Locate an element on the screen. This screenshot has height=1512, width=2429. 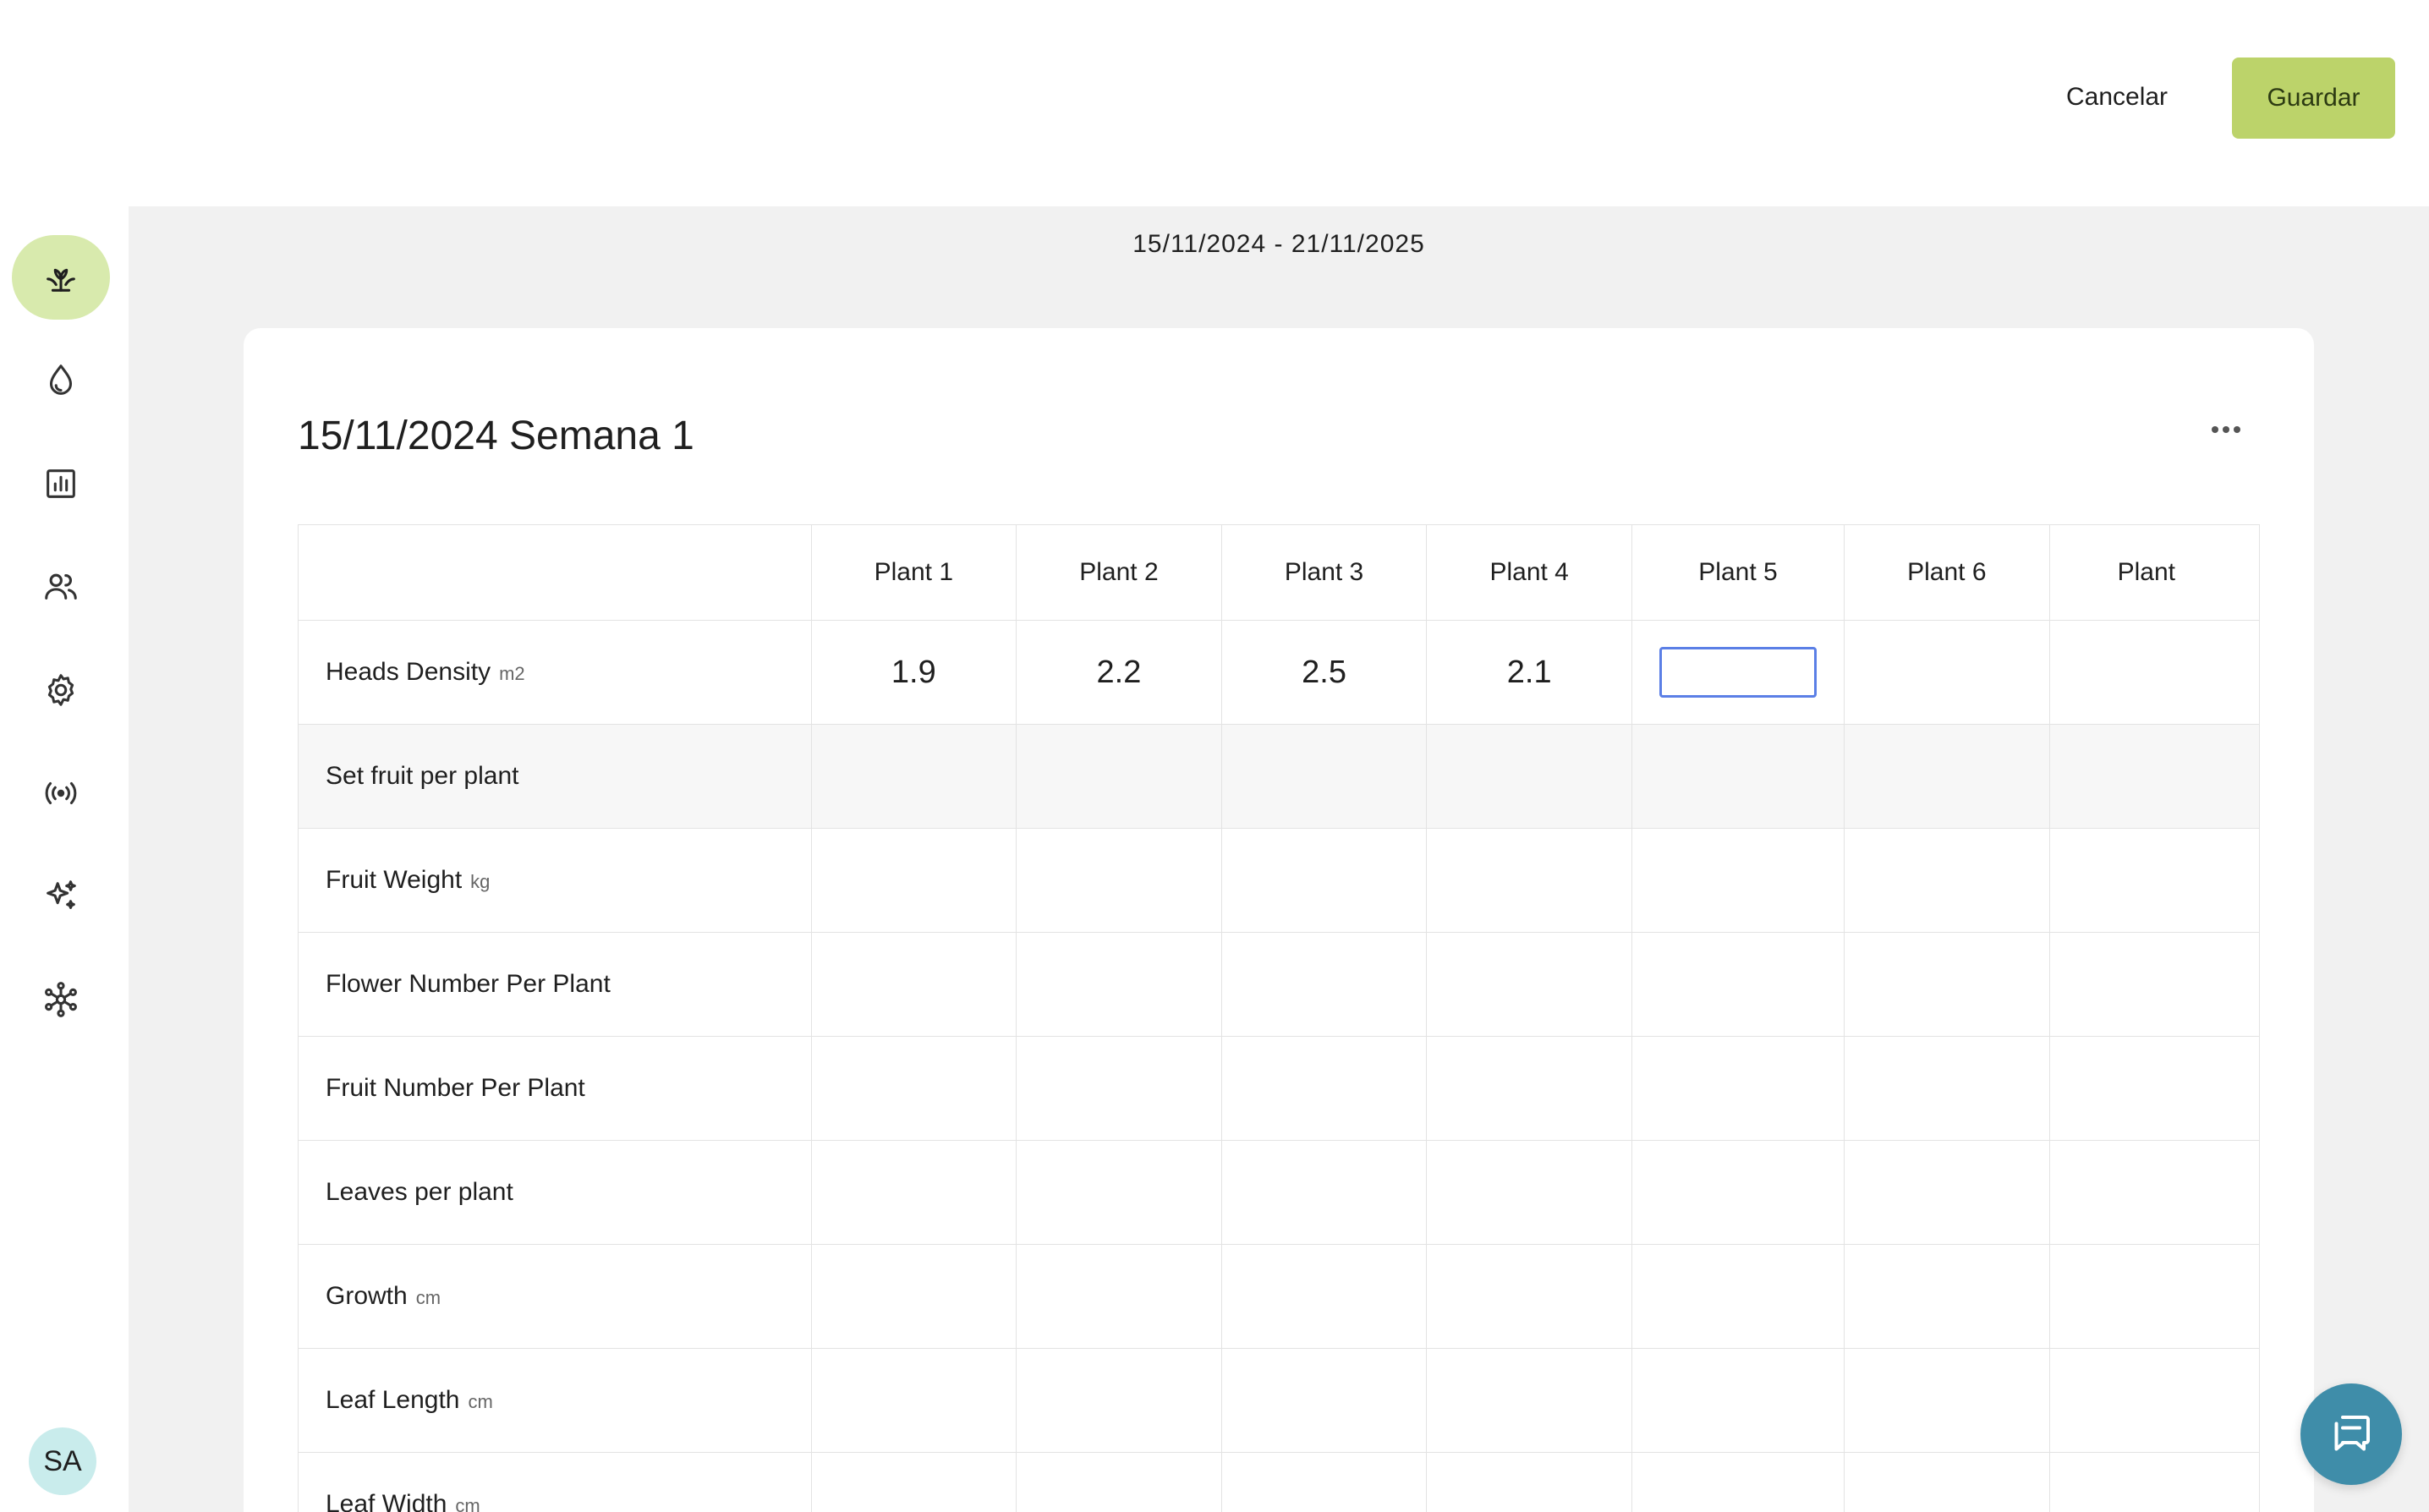
cancel-button: Cancelar is located at coordinates (2117, 97).